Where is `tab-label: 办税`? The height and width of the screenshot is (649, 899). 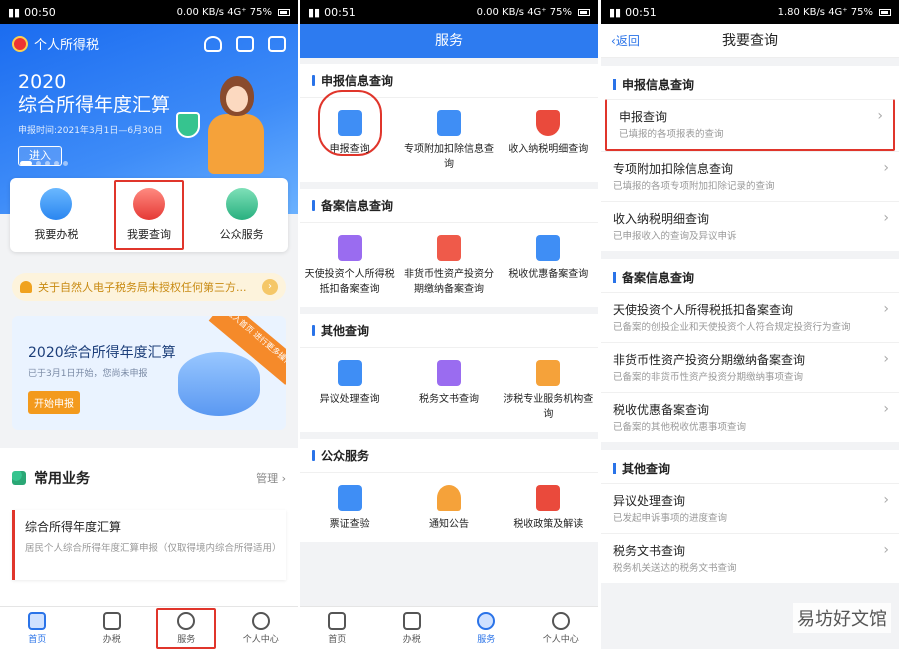
tab-label: 办税 is located at coordinates (411, 639).